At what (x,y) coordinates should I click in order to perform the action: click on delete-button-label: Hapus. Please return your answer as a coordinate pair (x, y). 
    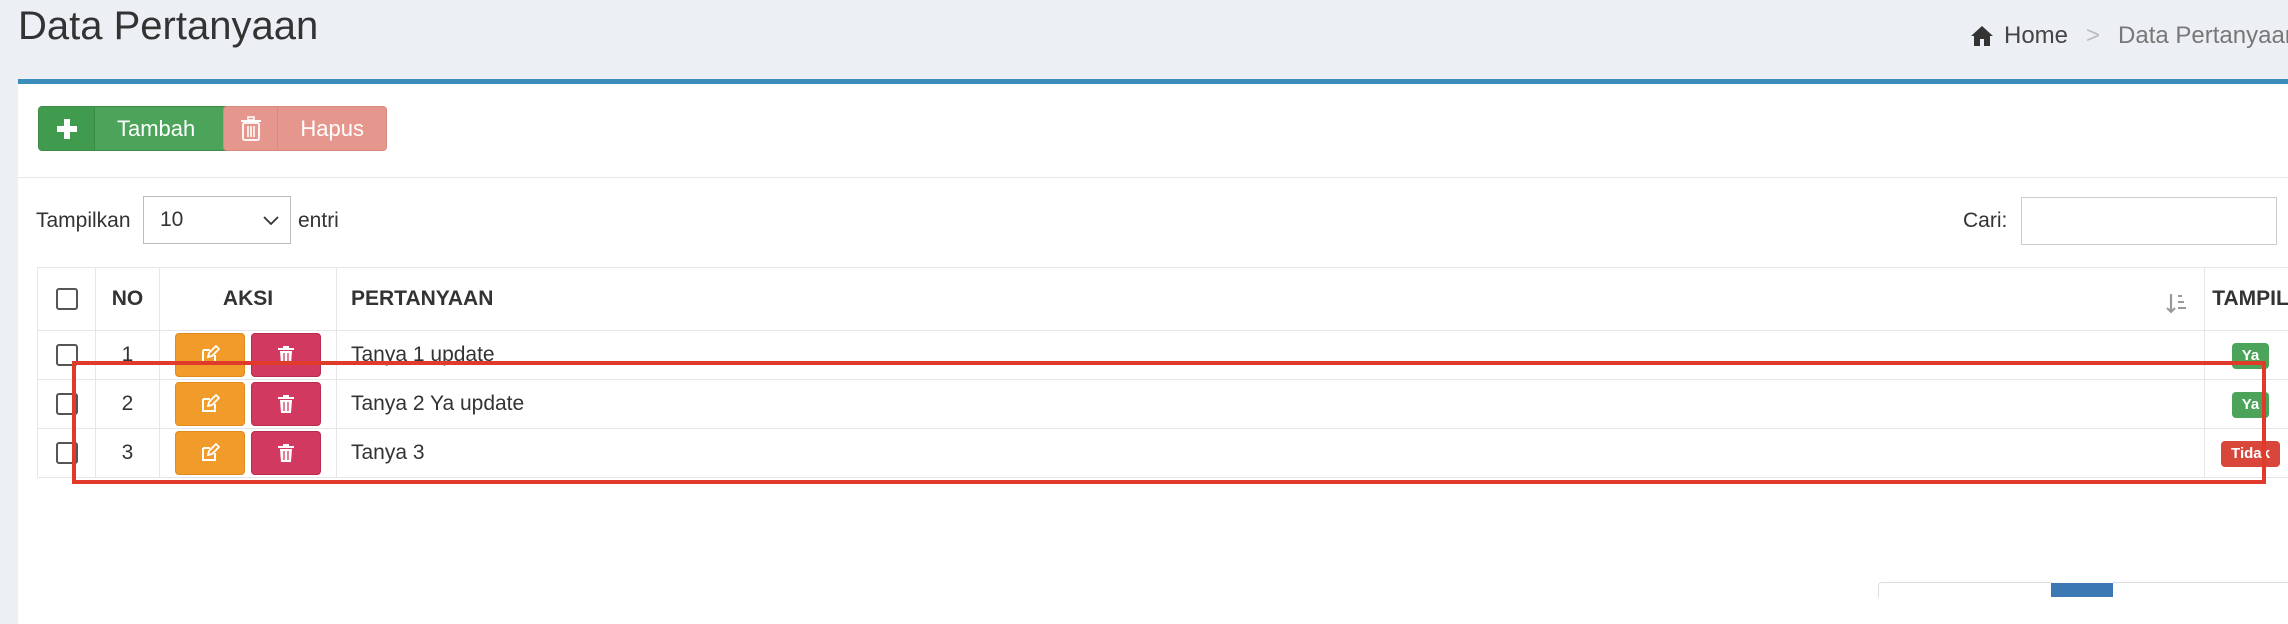
    Looking at the image, I should click on (332, 128).